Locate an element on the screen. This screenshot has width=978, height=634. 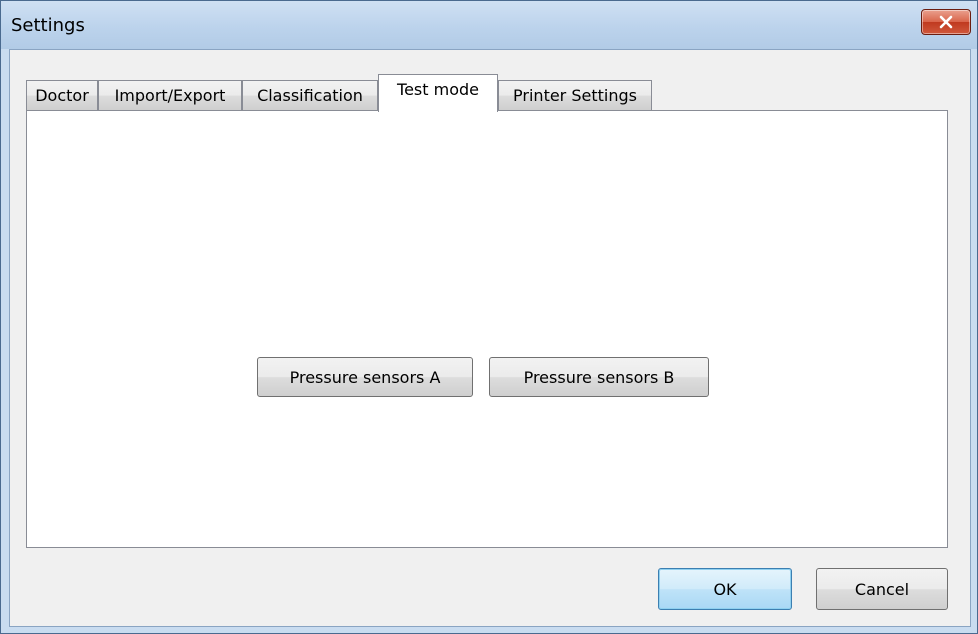
ok-button: OK is located at coordinates (725, 589).